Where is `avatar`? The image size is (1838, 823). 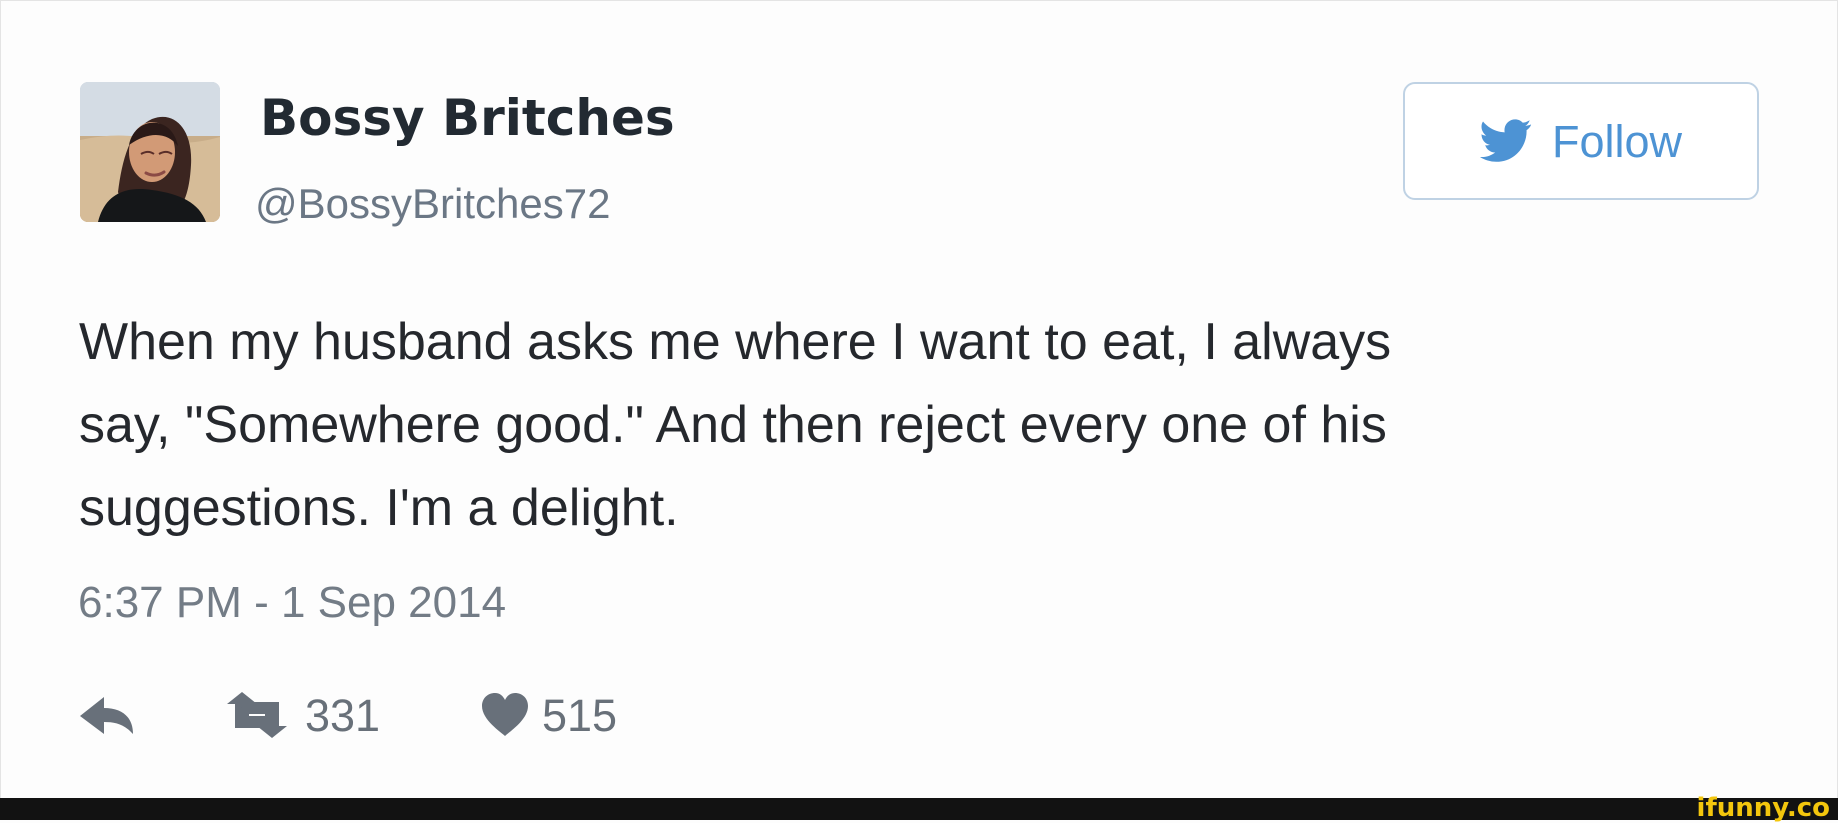
avatar is located at coordinates (150, 152).